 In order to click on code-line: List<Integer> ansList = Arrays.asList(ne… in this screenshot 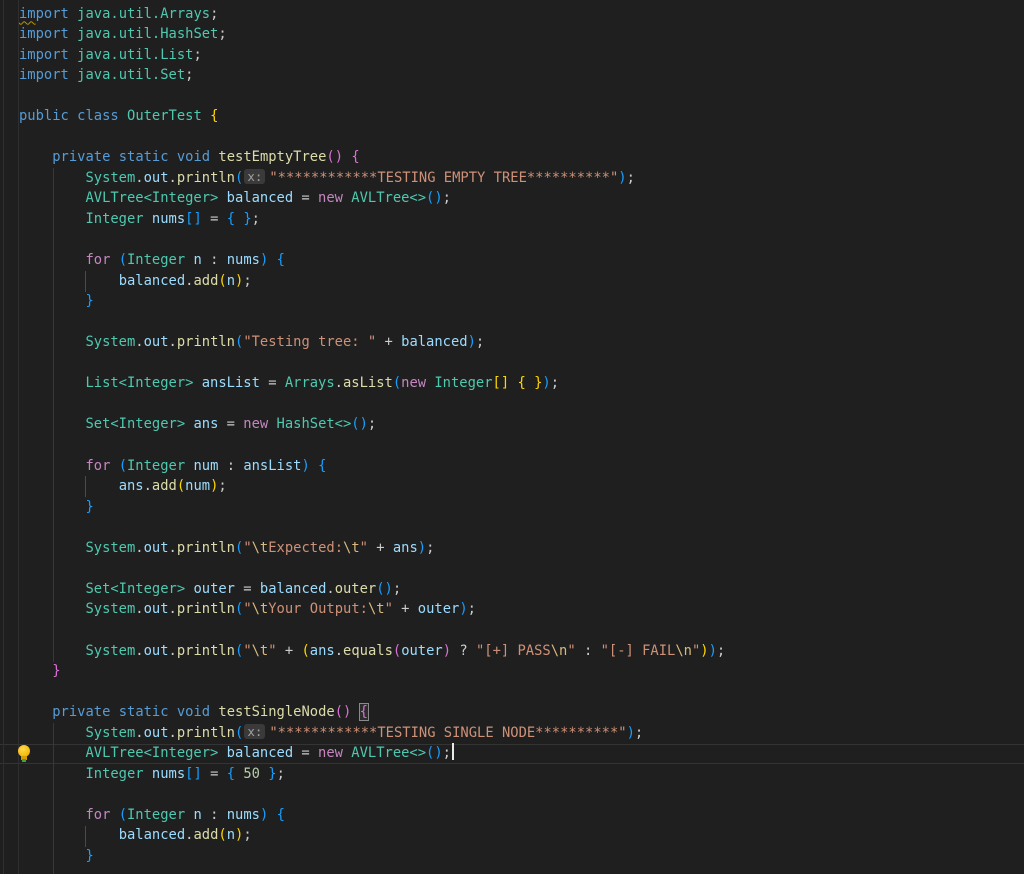, I will do `click(372, 383)`.